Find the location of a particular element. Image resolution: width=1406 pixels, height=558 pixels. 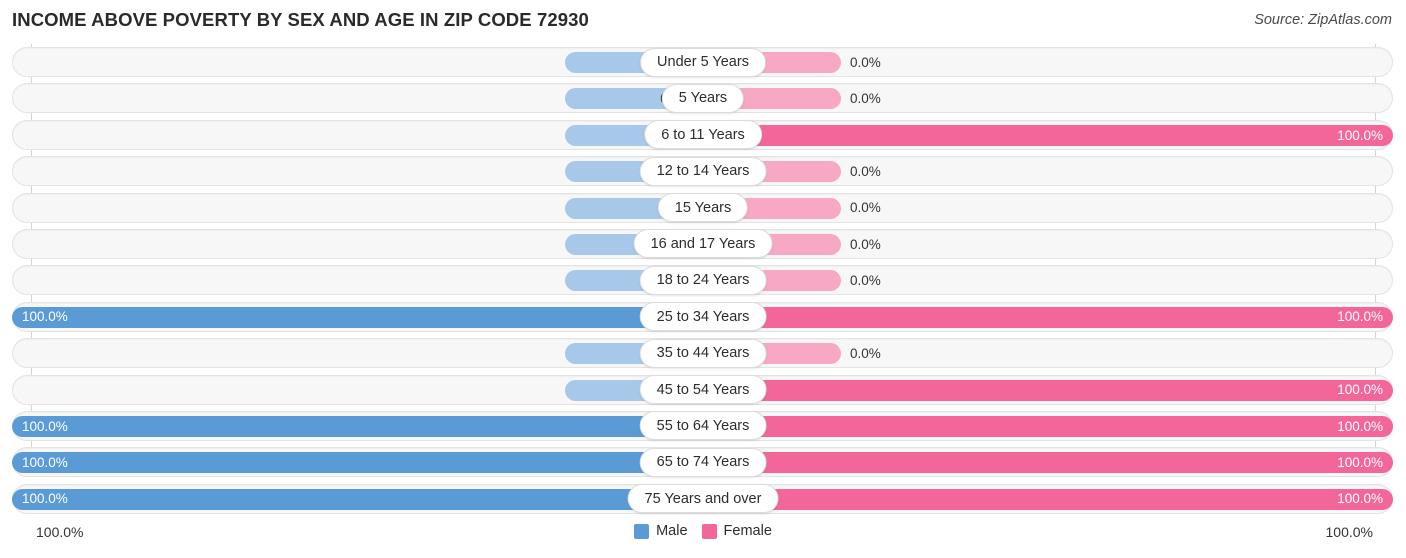

table-row: 0.0%0.0%Under 5 Years is located at coordinates (703, 62).